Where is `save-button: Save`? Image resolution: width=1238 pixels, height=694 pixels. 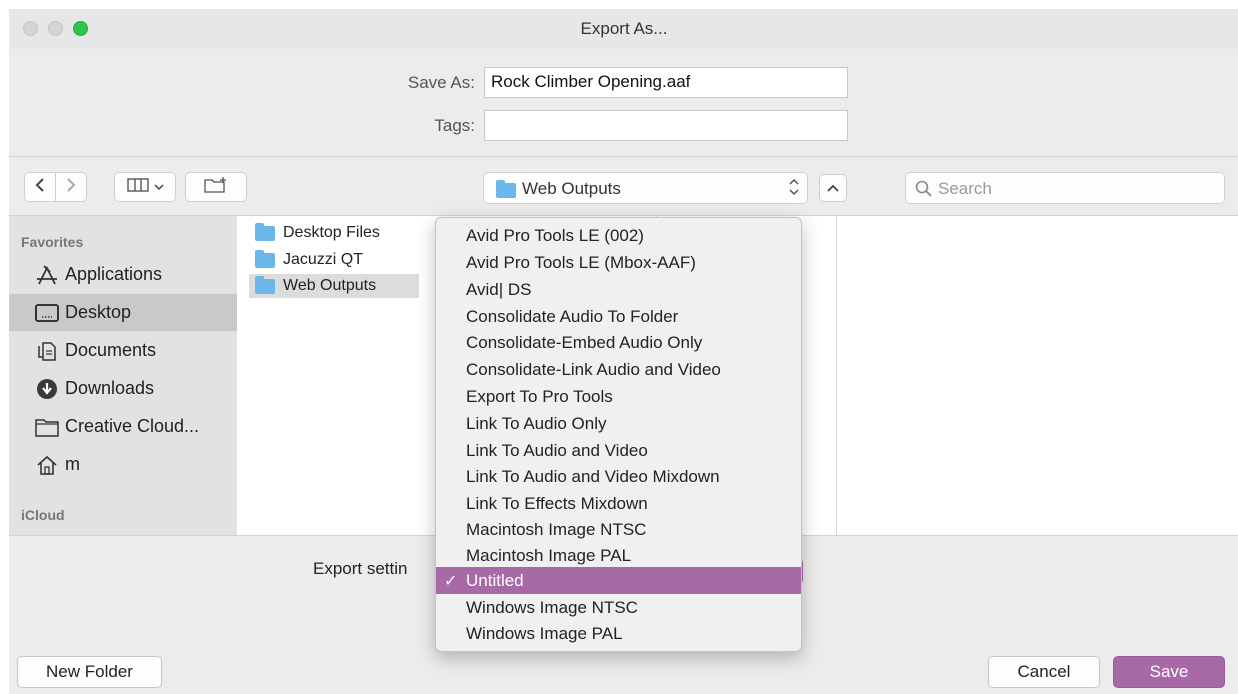
save-button: Save is located at coordinates (1169, 672).